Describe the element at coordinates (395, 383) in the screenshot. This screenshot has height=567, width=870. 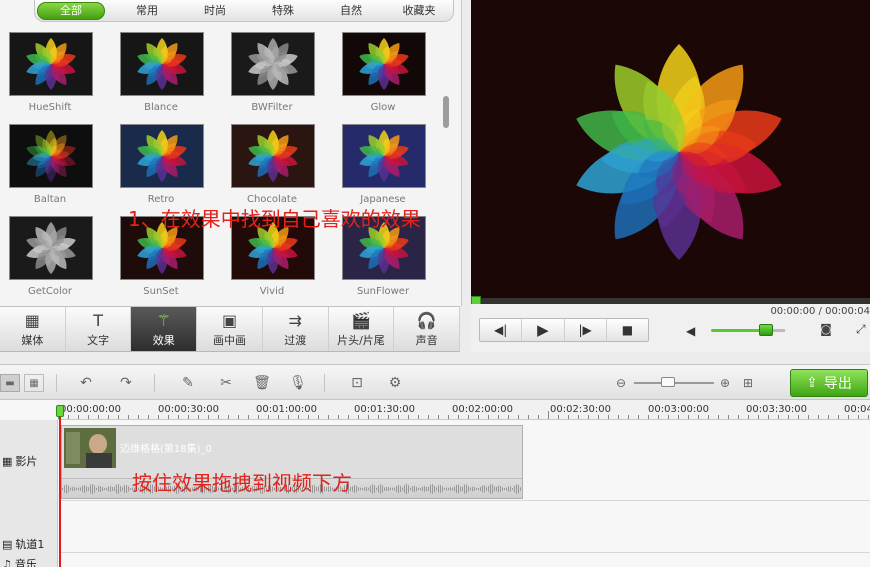
I see `settings-button: ⚙` at that location.